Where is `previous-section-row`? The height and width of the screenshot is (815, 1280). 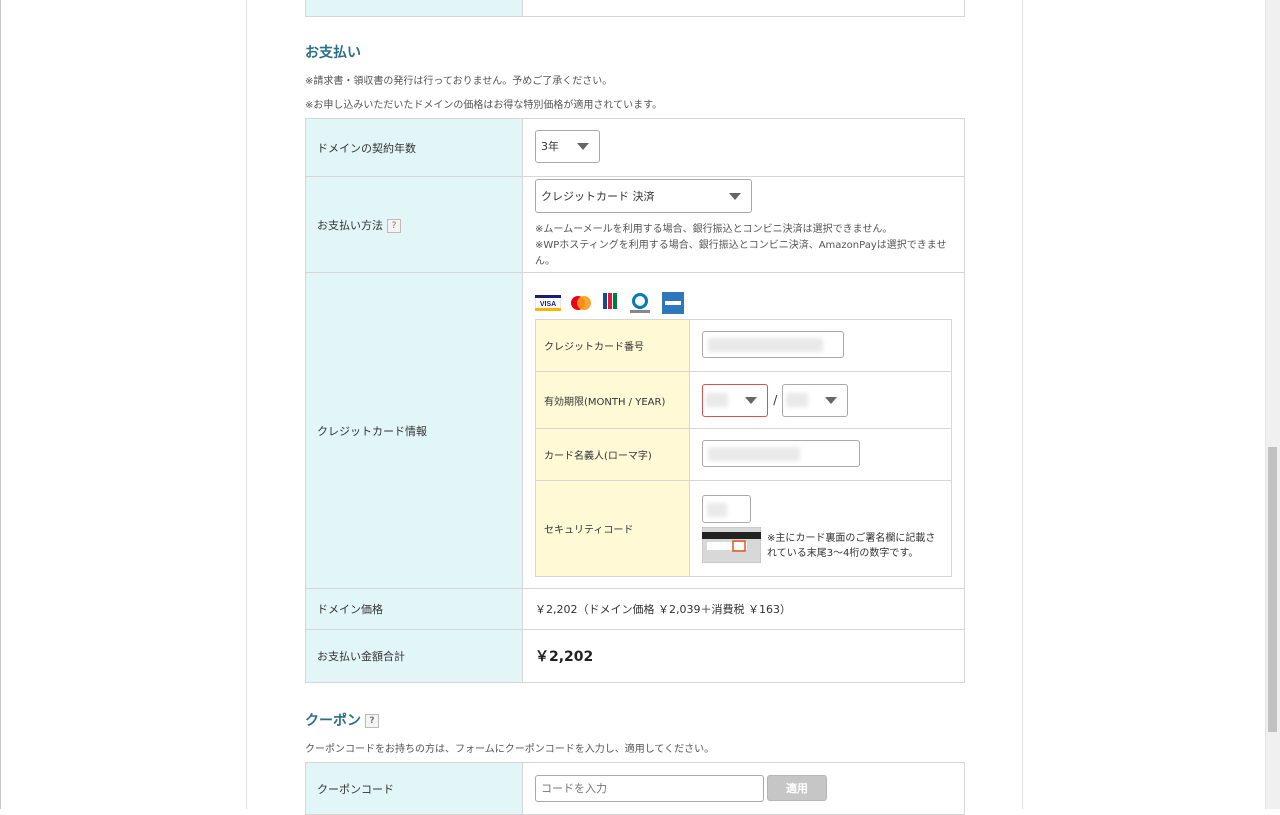 previous-section-row is located at coordinates (635, 8).